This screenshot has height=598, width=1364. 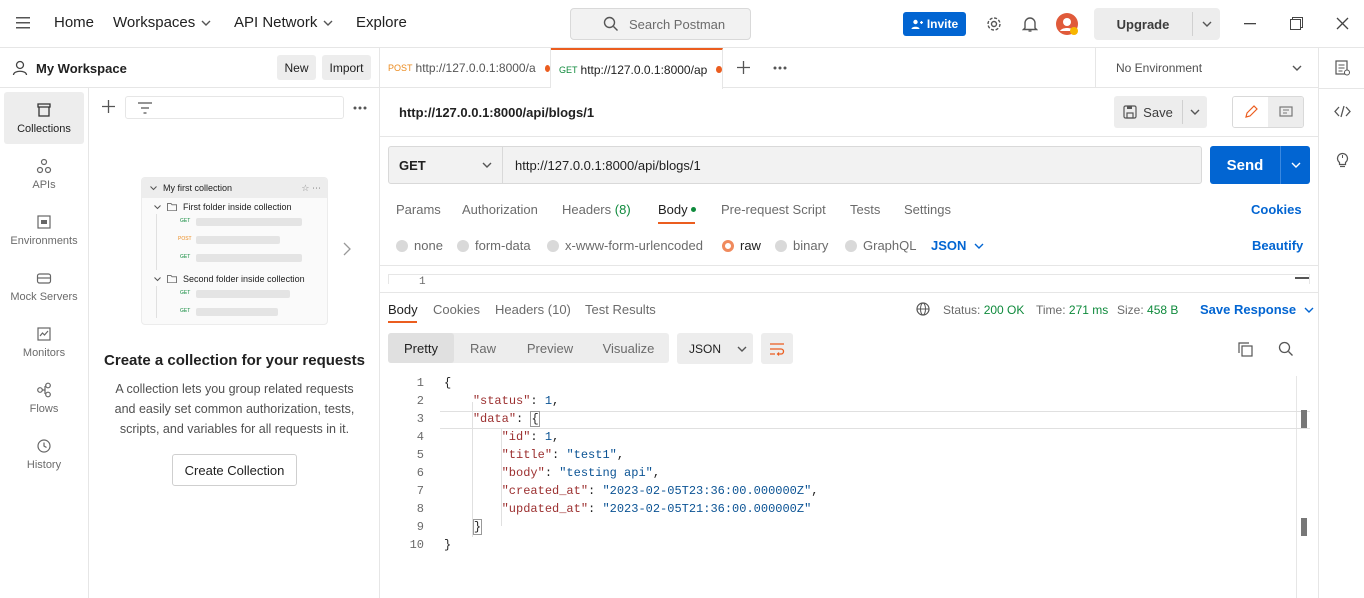 What do you see at coordinates (494, 245) in the screenshot?
I see `radio-form-data: form-data` at bounding box center [494, 245].